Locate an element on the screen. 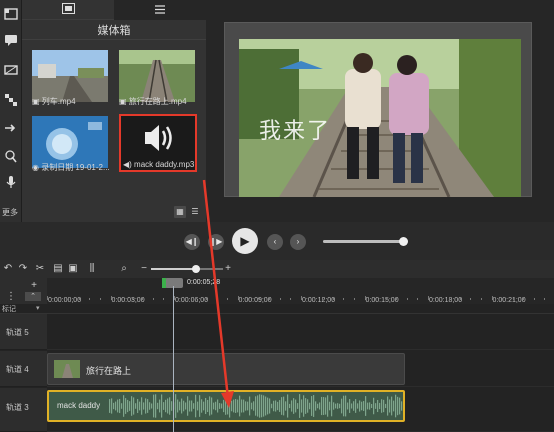 The width and height of the screenshot is (554, 432). step-back-button: ◀❙ is located at coordinates (192, 242).